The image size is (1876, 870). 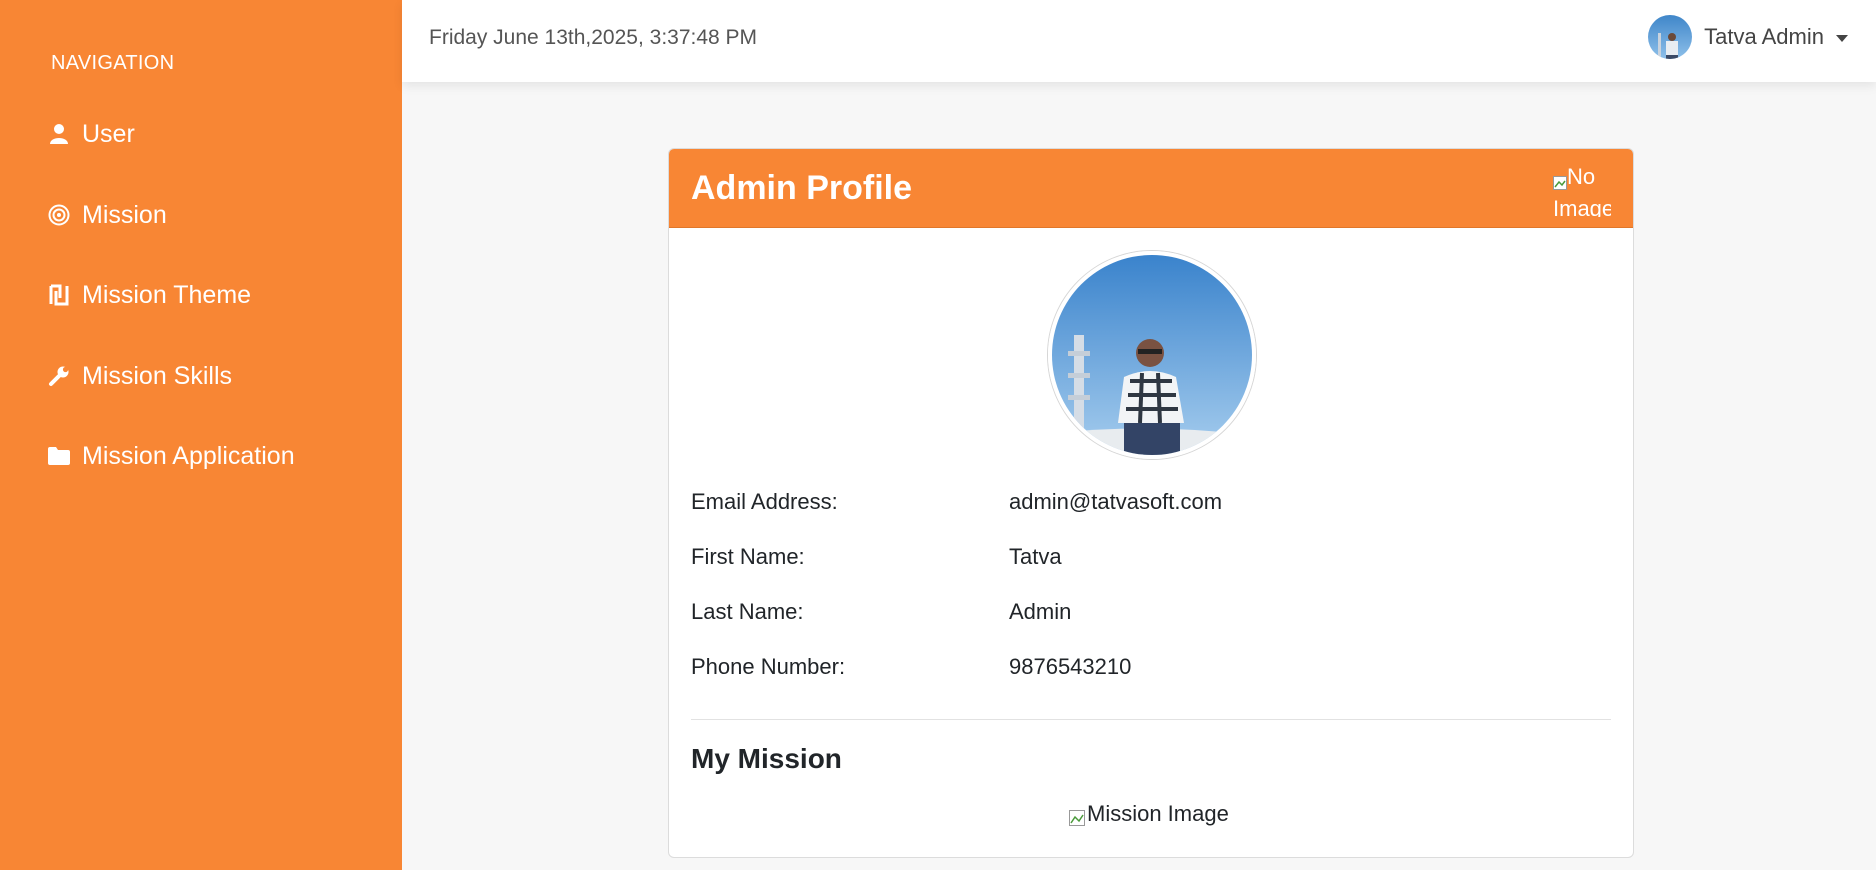 I want to click on wrench-icon, so click(x=59, y=376).